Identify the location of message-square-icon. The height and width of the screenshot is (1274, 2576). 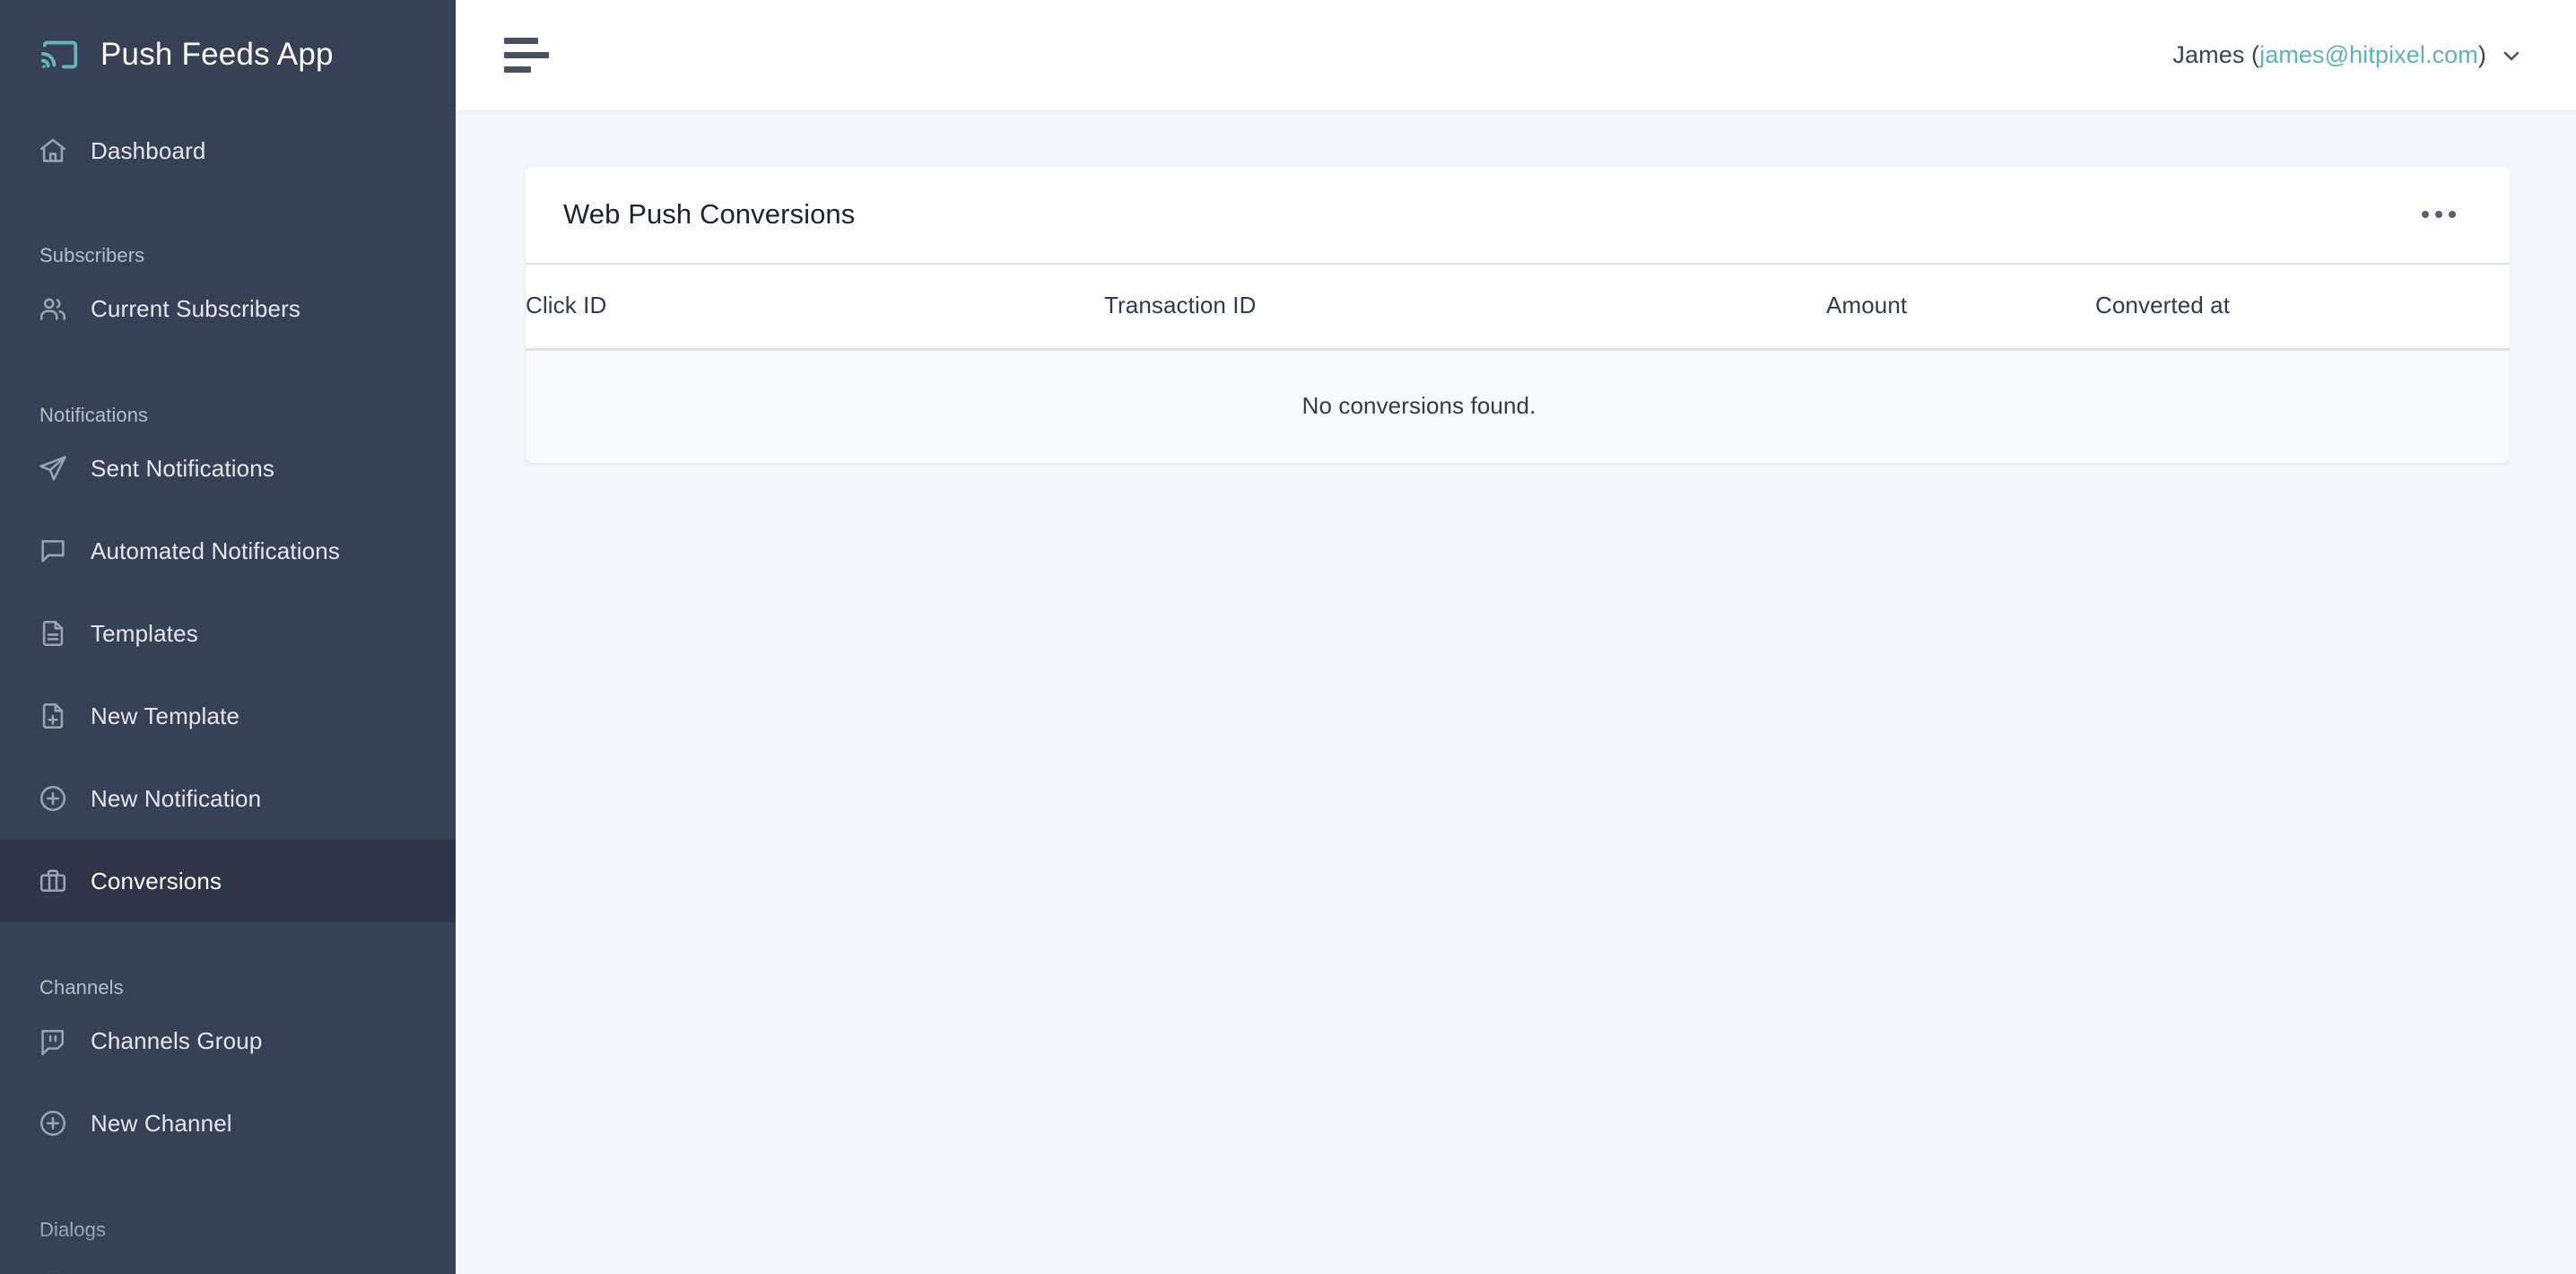
(53, 551).